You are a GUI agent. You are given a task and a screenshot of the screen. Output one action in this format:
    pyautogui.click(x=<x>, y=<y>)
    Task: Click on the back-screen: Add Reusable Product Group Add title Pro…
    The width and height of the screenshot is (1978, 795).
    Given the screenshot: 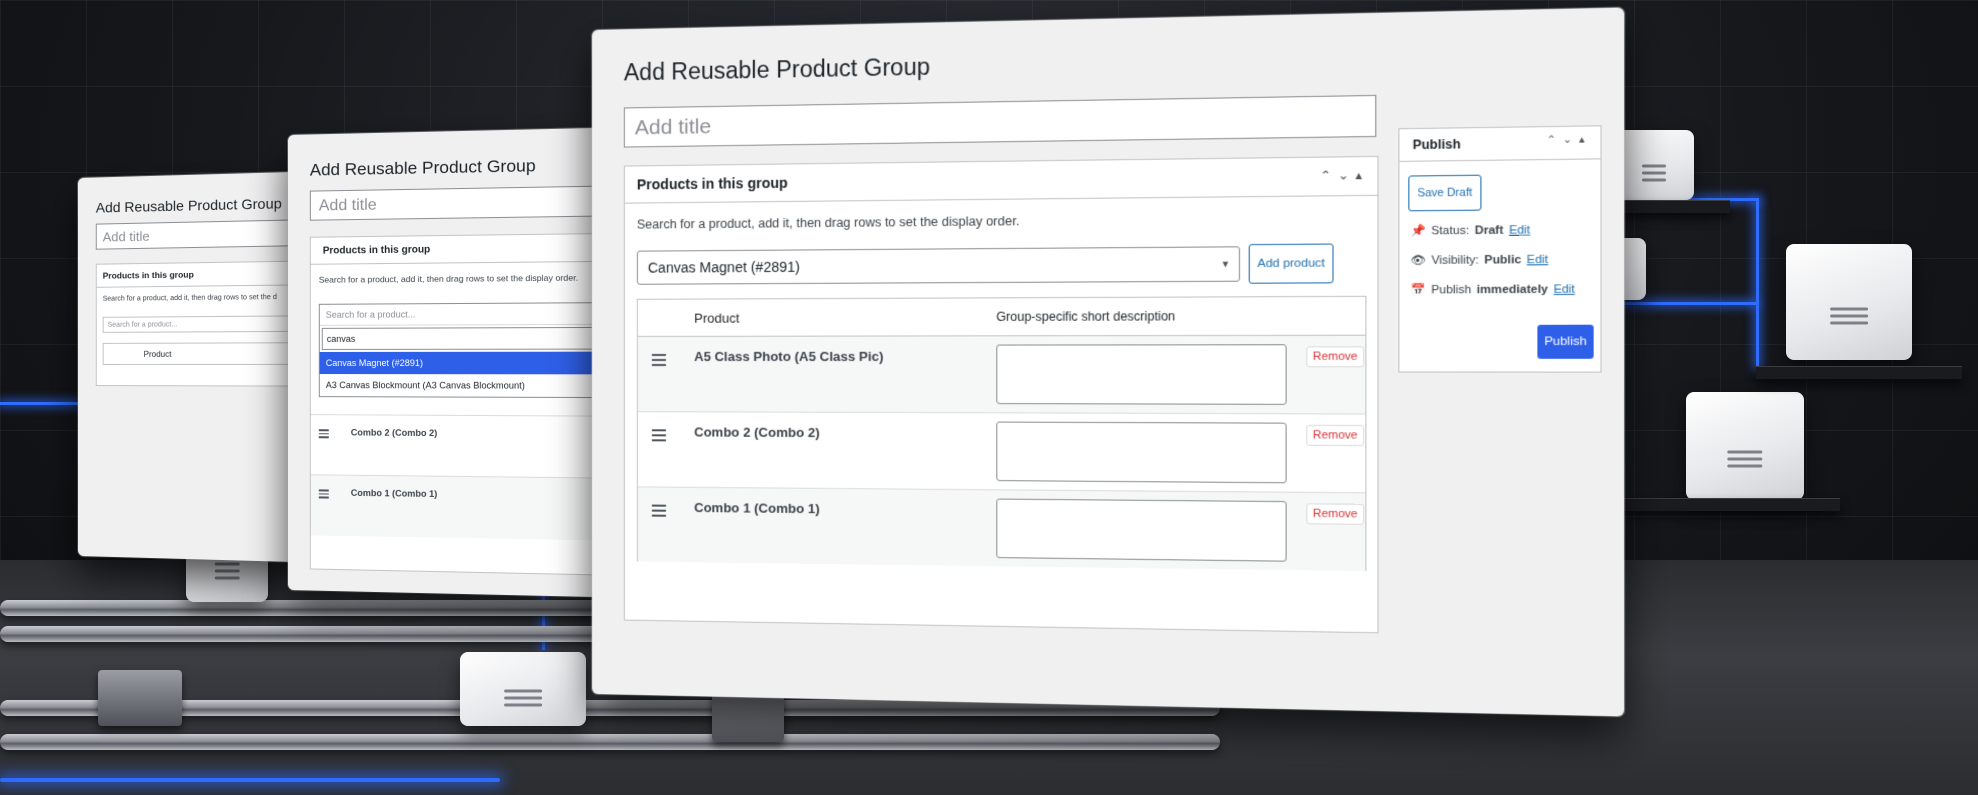 What is the action you would take?
    pyautogui.click(x=190, y=367)
    